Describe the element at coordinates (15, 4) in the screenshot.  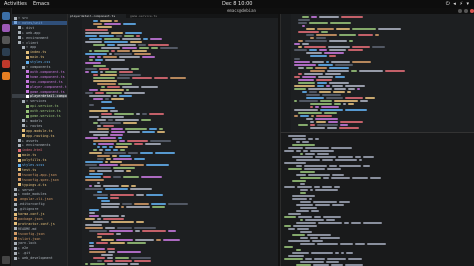
I see `activities-button: Activities` at that location.